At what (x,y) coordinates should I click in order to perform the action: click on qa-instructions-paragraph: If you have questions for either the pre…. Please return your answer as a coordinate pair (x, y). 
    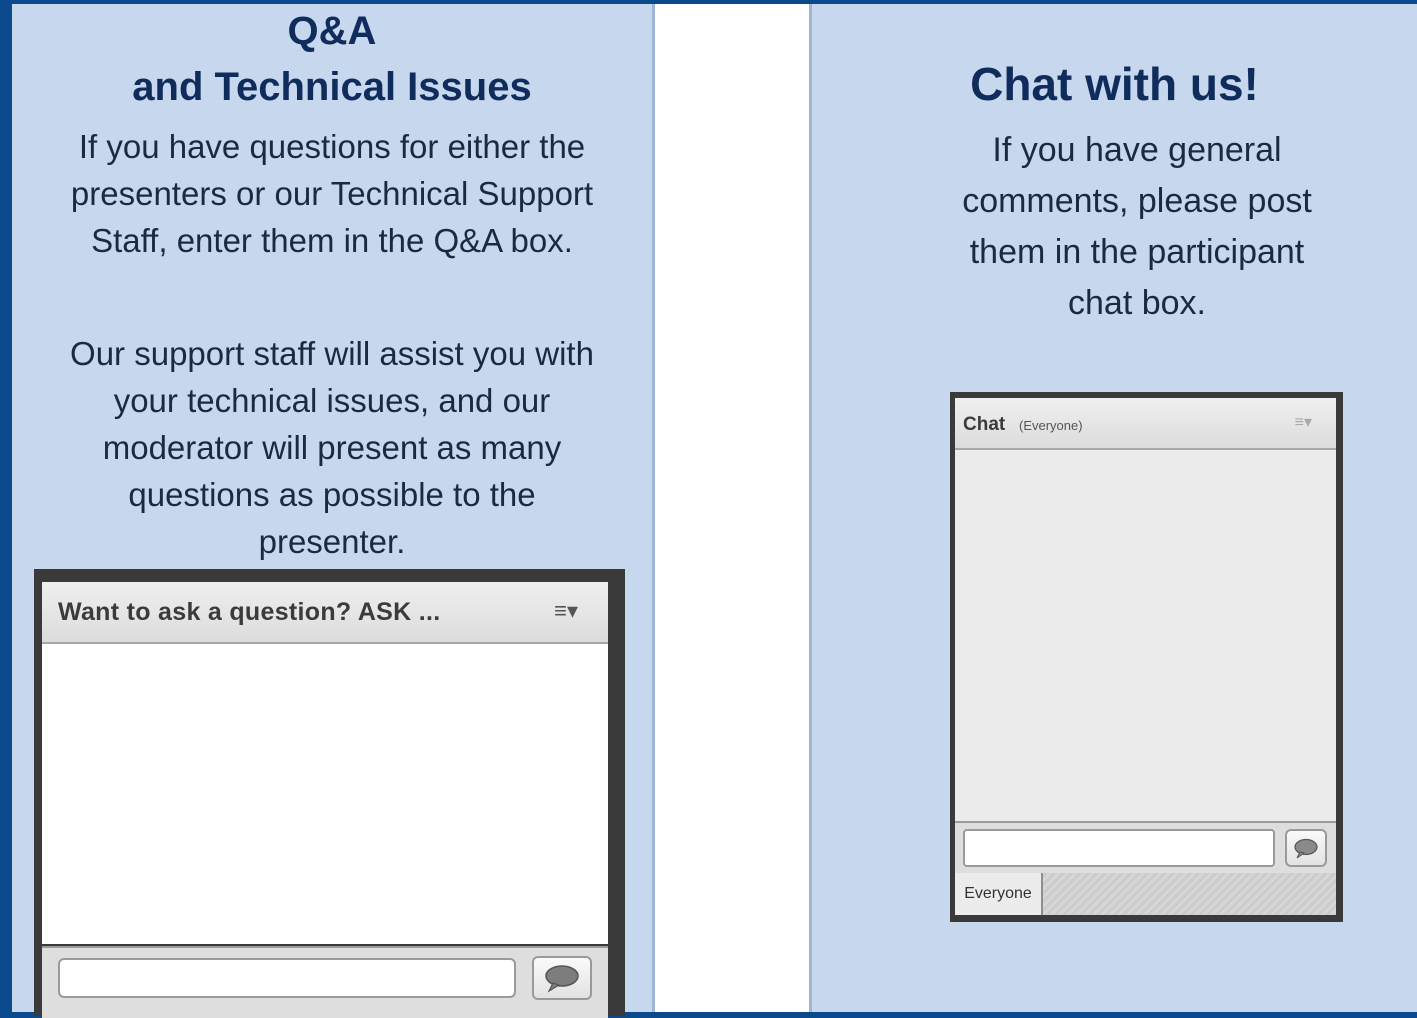
    Looking at the image, I should click on (332, 193).